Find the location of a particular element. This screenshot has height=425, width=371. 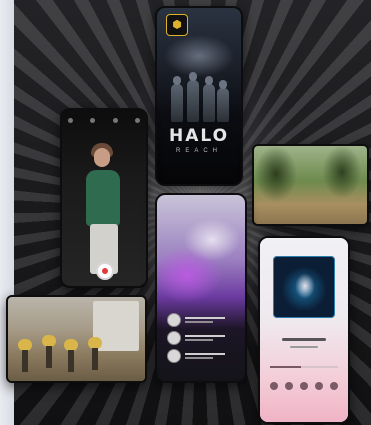

forest-tablet is located at coordinates (310, 185).